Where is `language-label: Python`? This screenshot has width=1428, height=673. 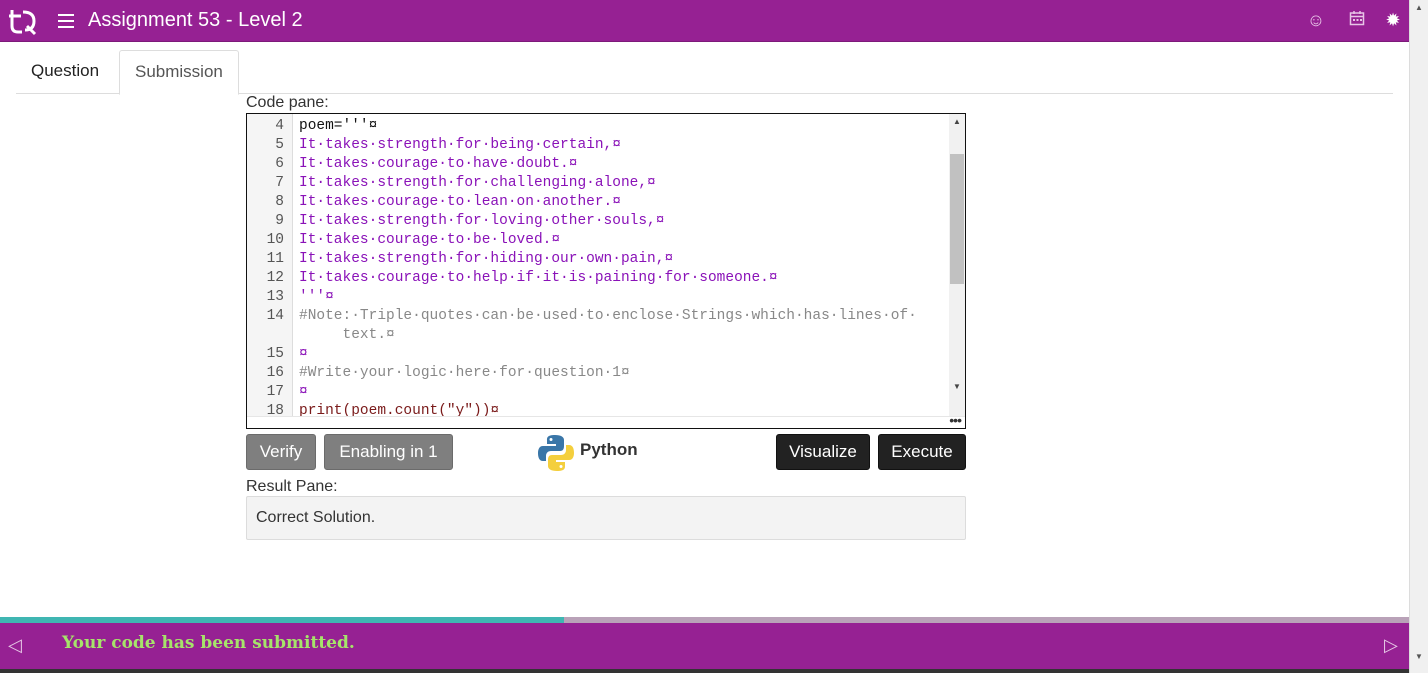 language-label: Python is located at coordinates (609, 449).